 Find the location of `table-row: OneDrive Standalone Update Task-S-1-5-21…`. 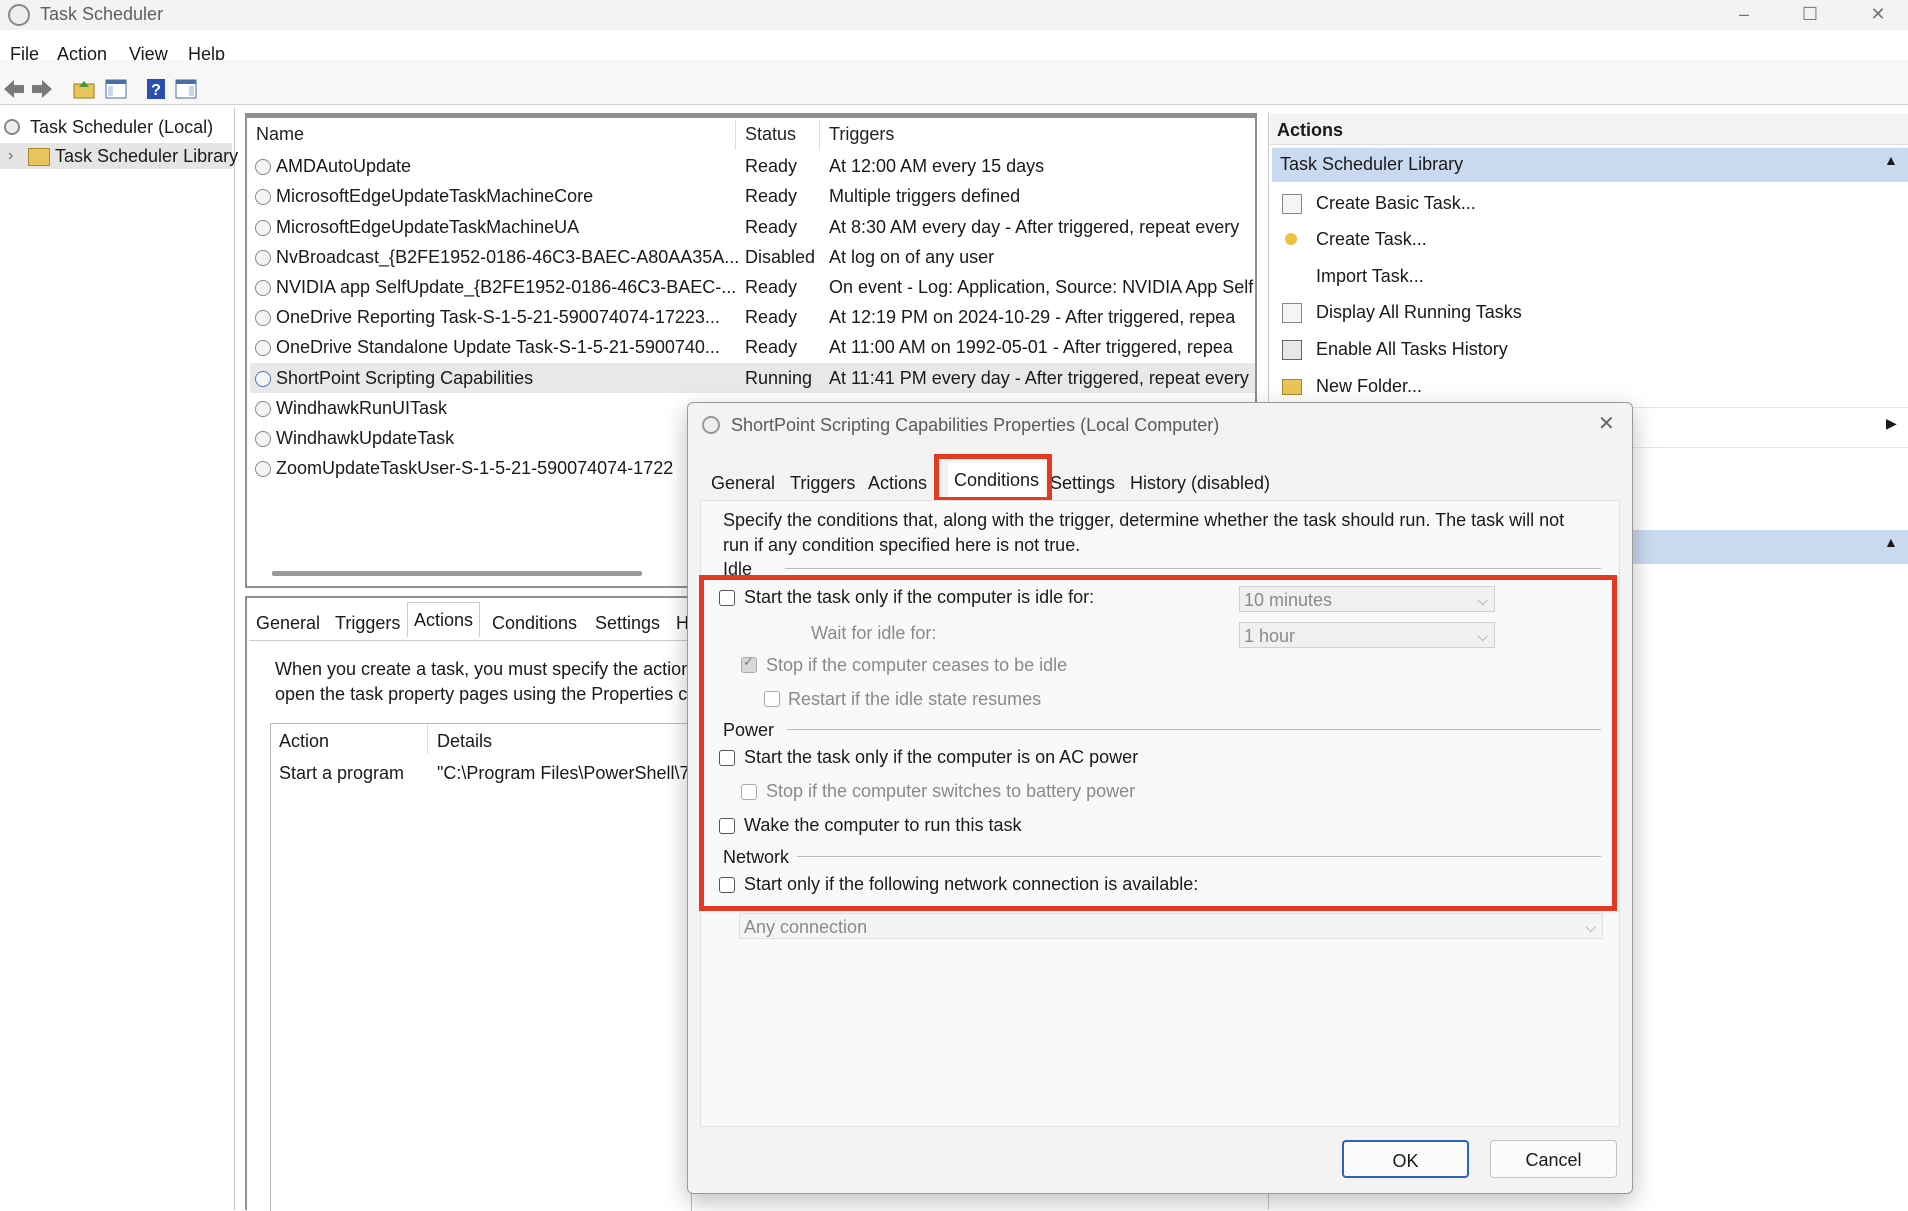

table-row: OneDrive Standalone Update Task-S-1-5-21… is located at coordinates (752, 347).